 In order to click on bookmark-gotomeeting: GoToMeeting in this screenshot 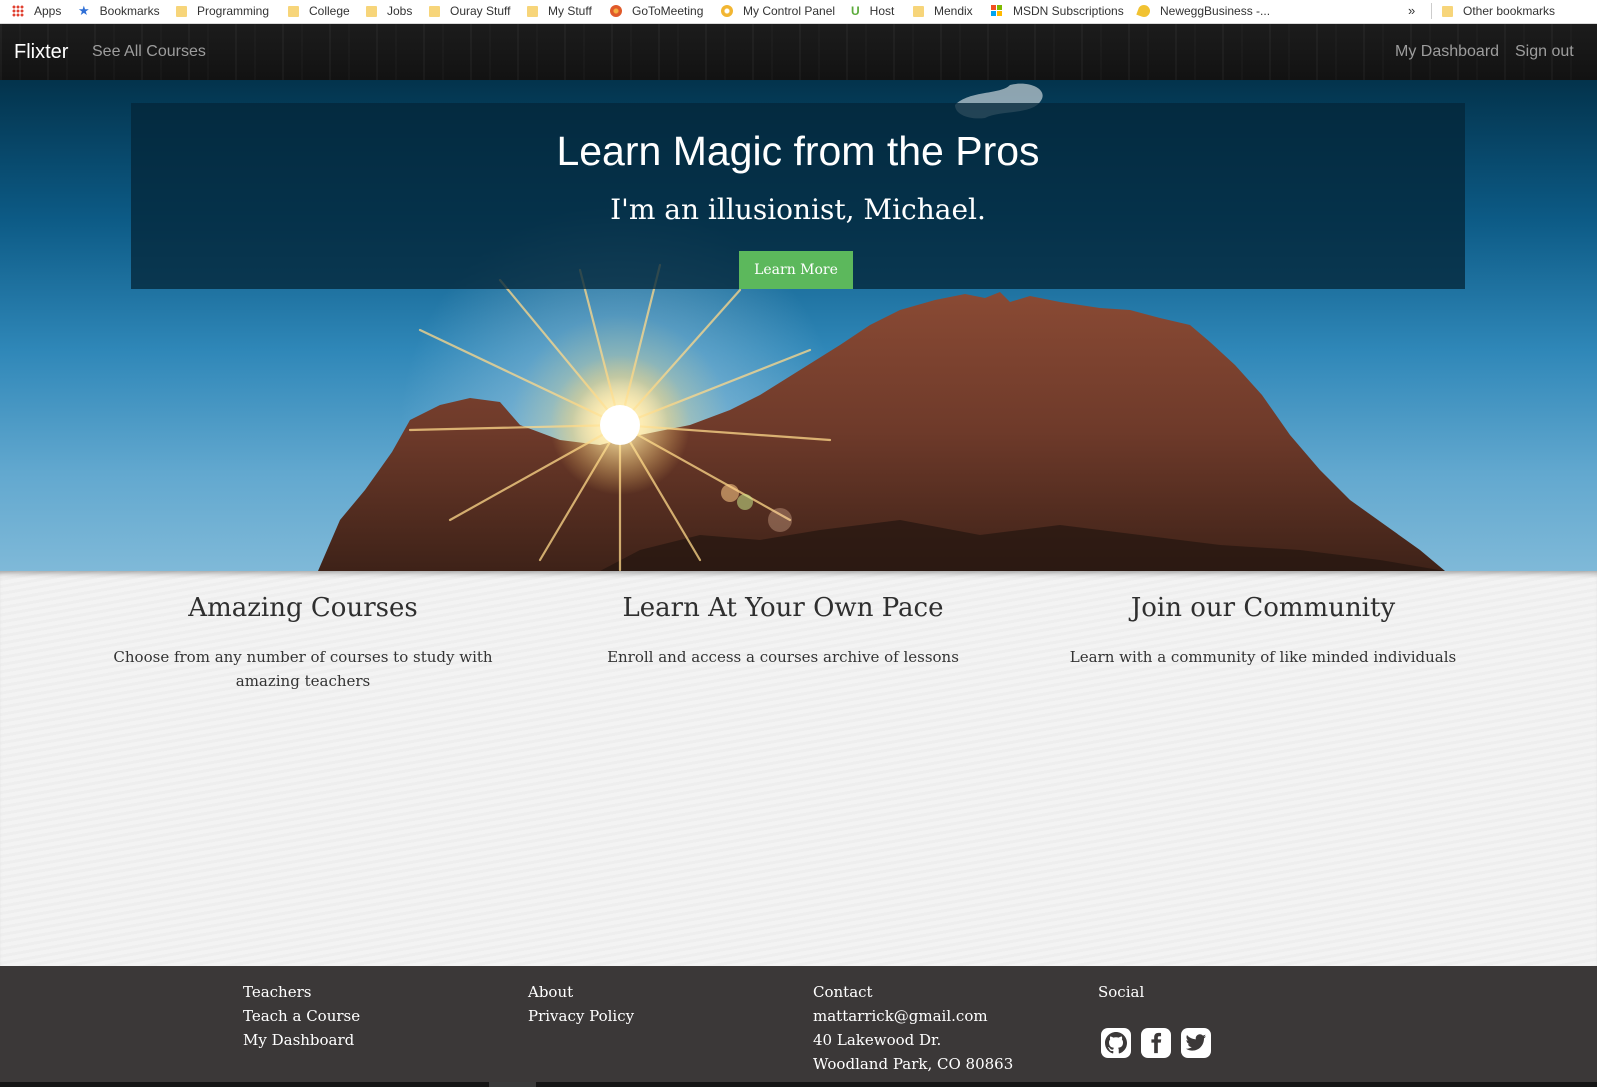, I will do `click(656, 11)`.